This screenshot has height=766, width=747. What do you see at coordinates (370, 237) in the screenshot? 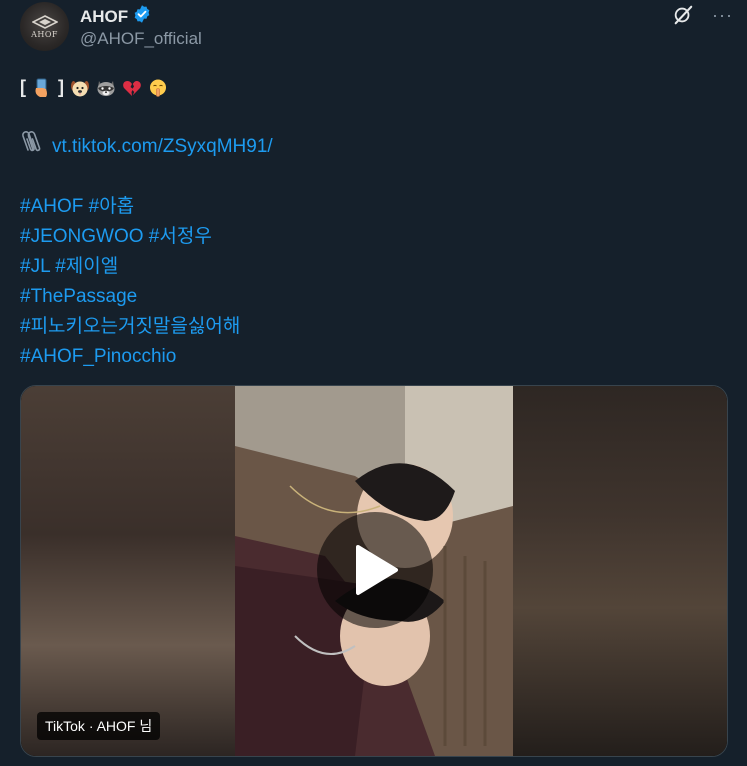
I see `hashtag-line: #JEONGWOO #서정우` at bounding box center [370, 237].